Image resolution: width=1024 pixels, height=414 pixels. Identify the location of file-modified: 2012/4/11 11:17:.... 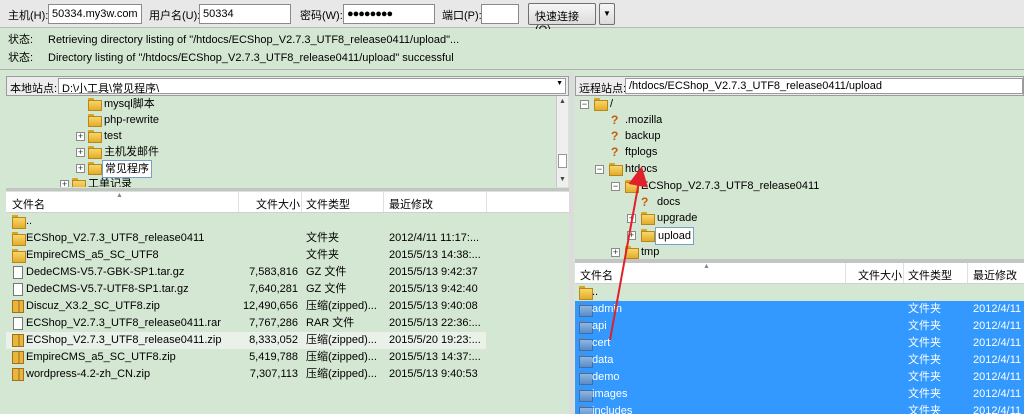
(434, 238).